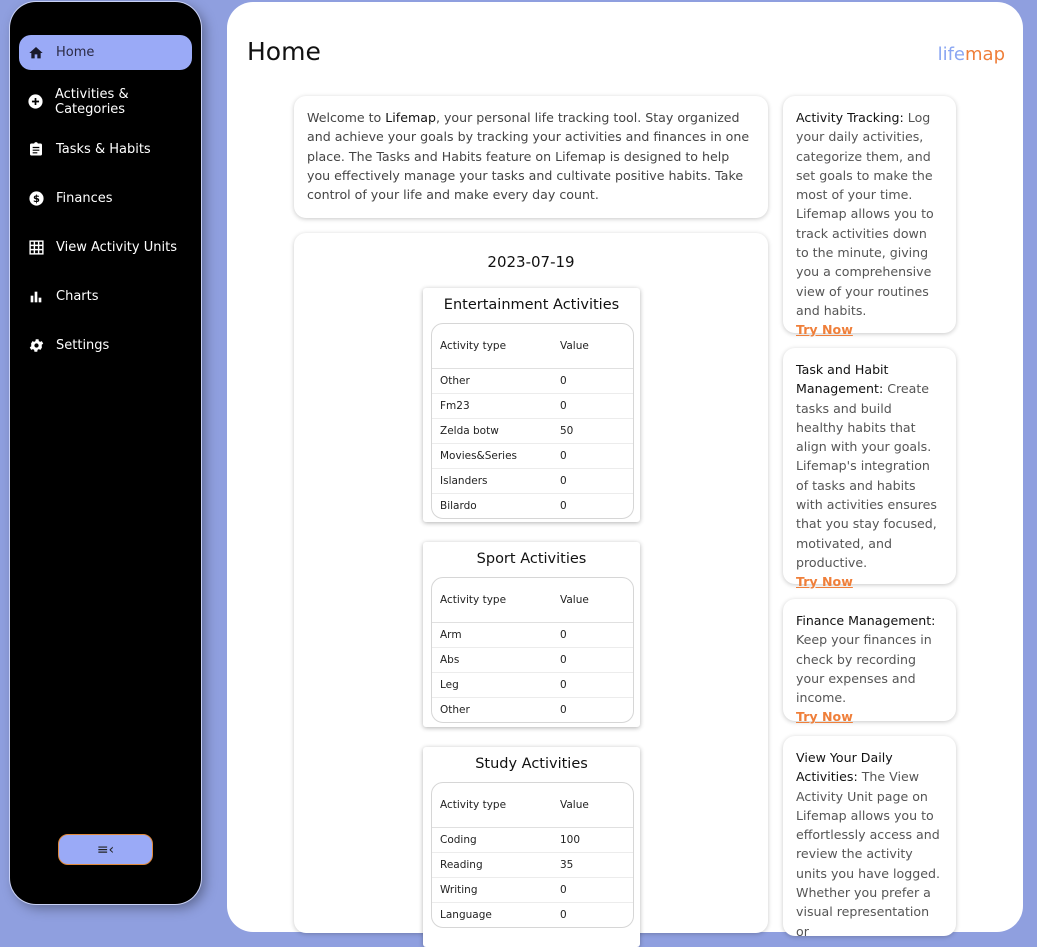 Image resolution: width=1037 pixels, height=947 pixels. What do you see at coordinates (592, 431) in the screenshot?
I see `activity-value-cell: 50` at bounding box center [592, 431].